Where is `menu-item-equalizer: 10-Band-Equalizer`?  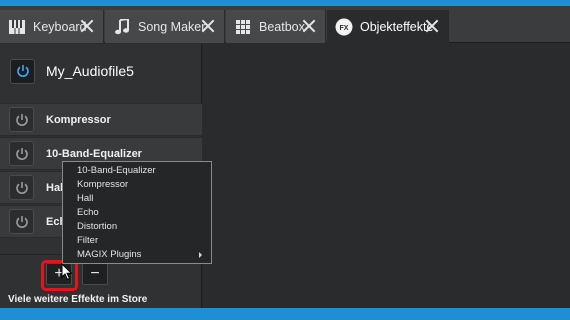
menu-item-equalizer: 10-Band-Equalizer is located at coordinates (137, 171).